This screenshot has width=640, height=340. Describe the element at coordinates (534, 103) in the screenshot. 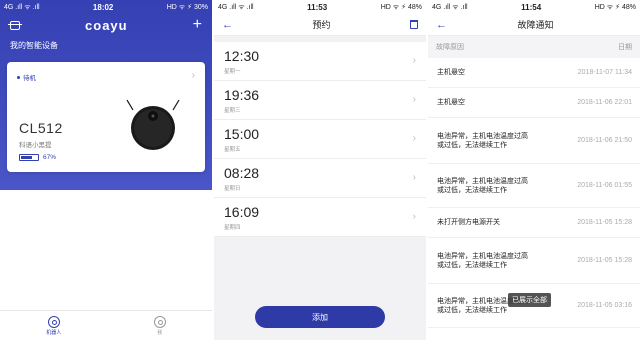

I see `fault-row: 主机悬空 2018-11-06 22:01` at that location.